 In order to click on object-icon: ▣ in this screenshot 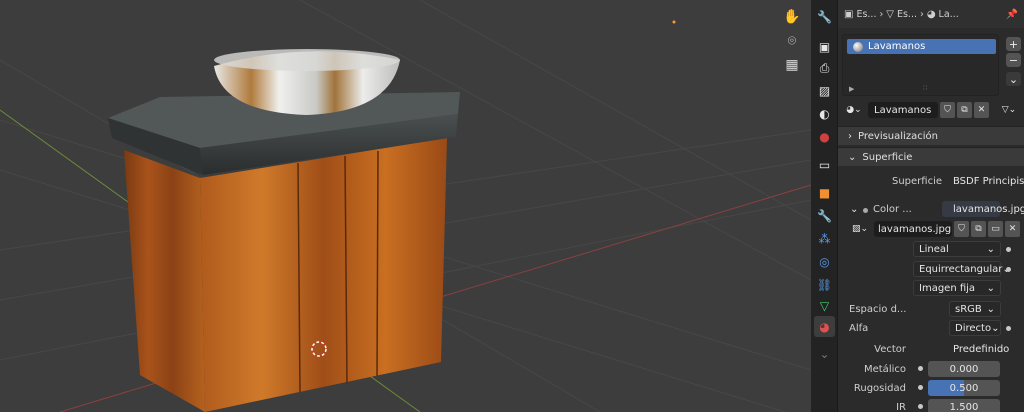, I will do `click(849, 14)`.